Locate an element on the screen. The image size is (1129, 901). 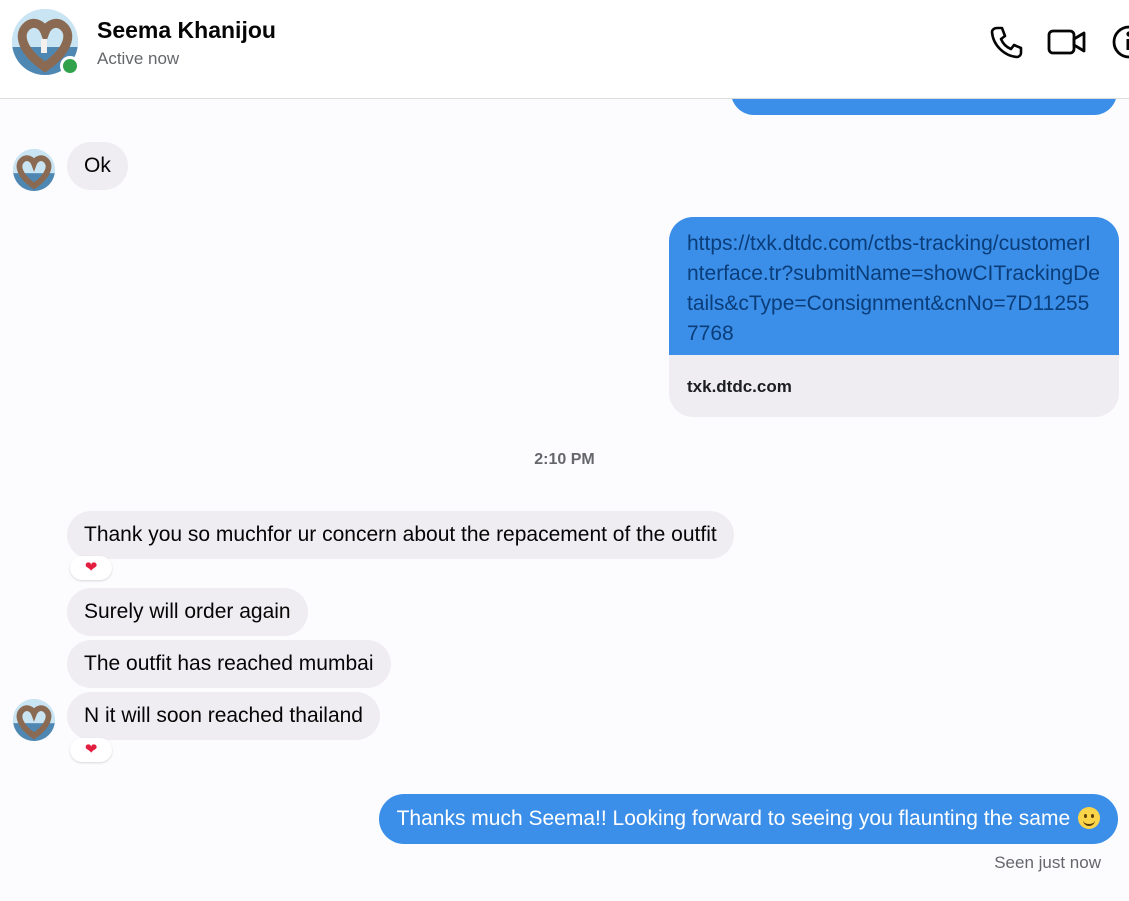
incoming-message: The outfit has reached mumbai is located at coordinates (229, 664).